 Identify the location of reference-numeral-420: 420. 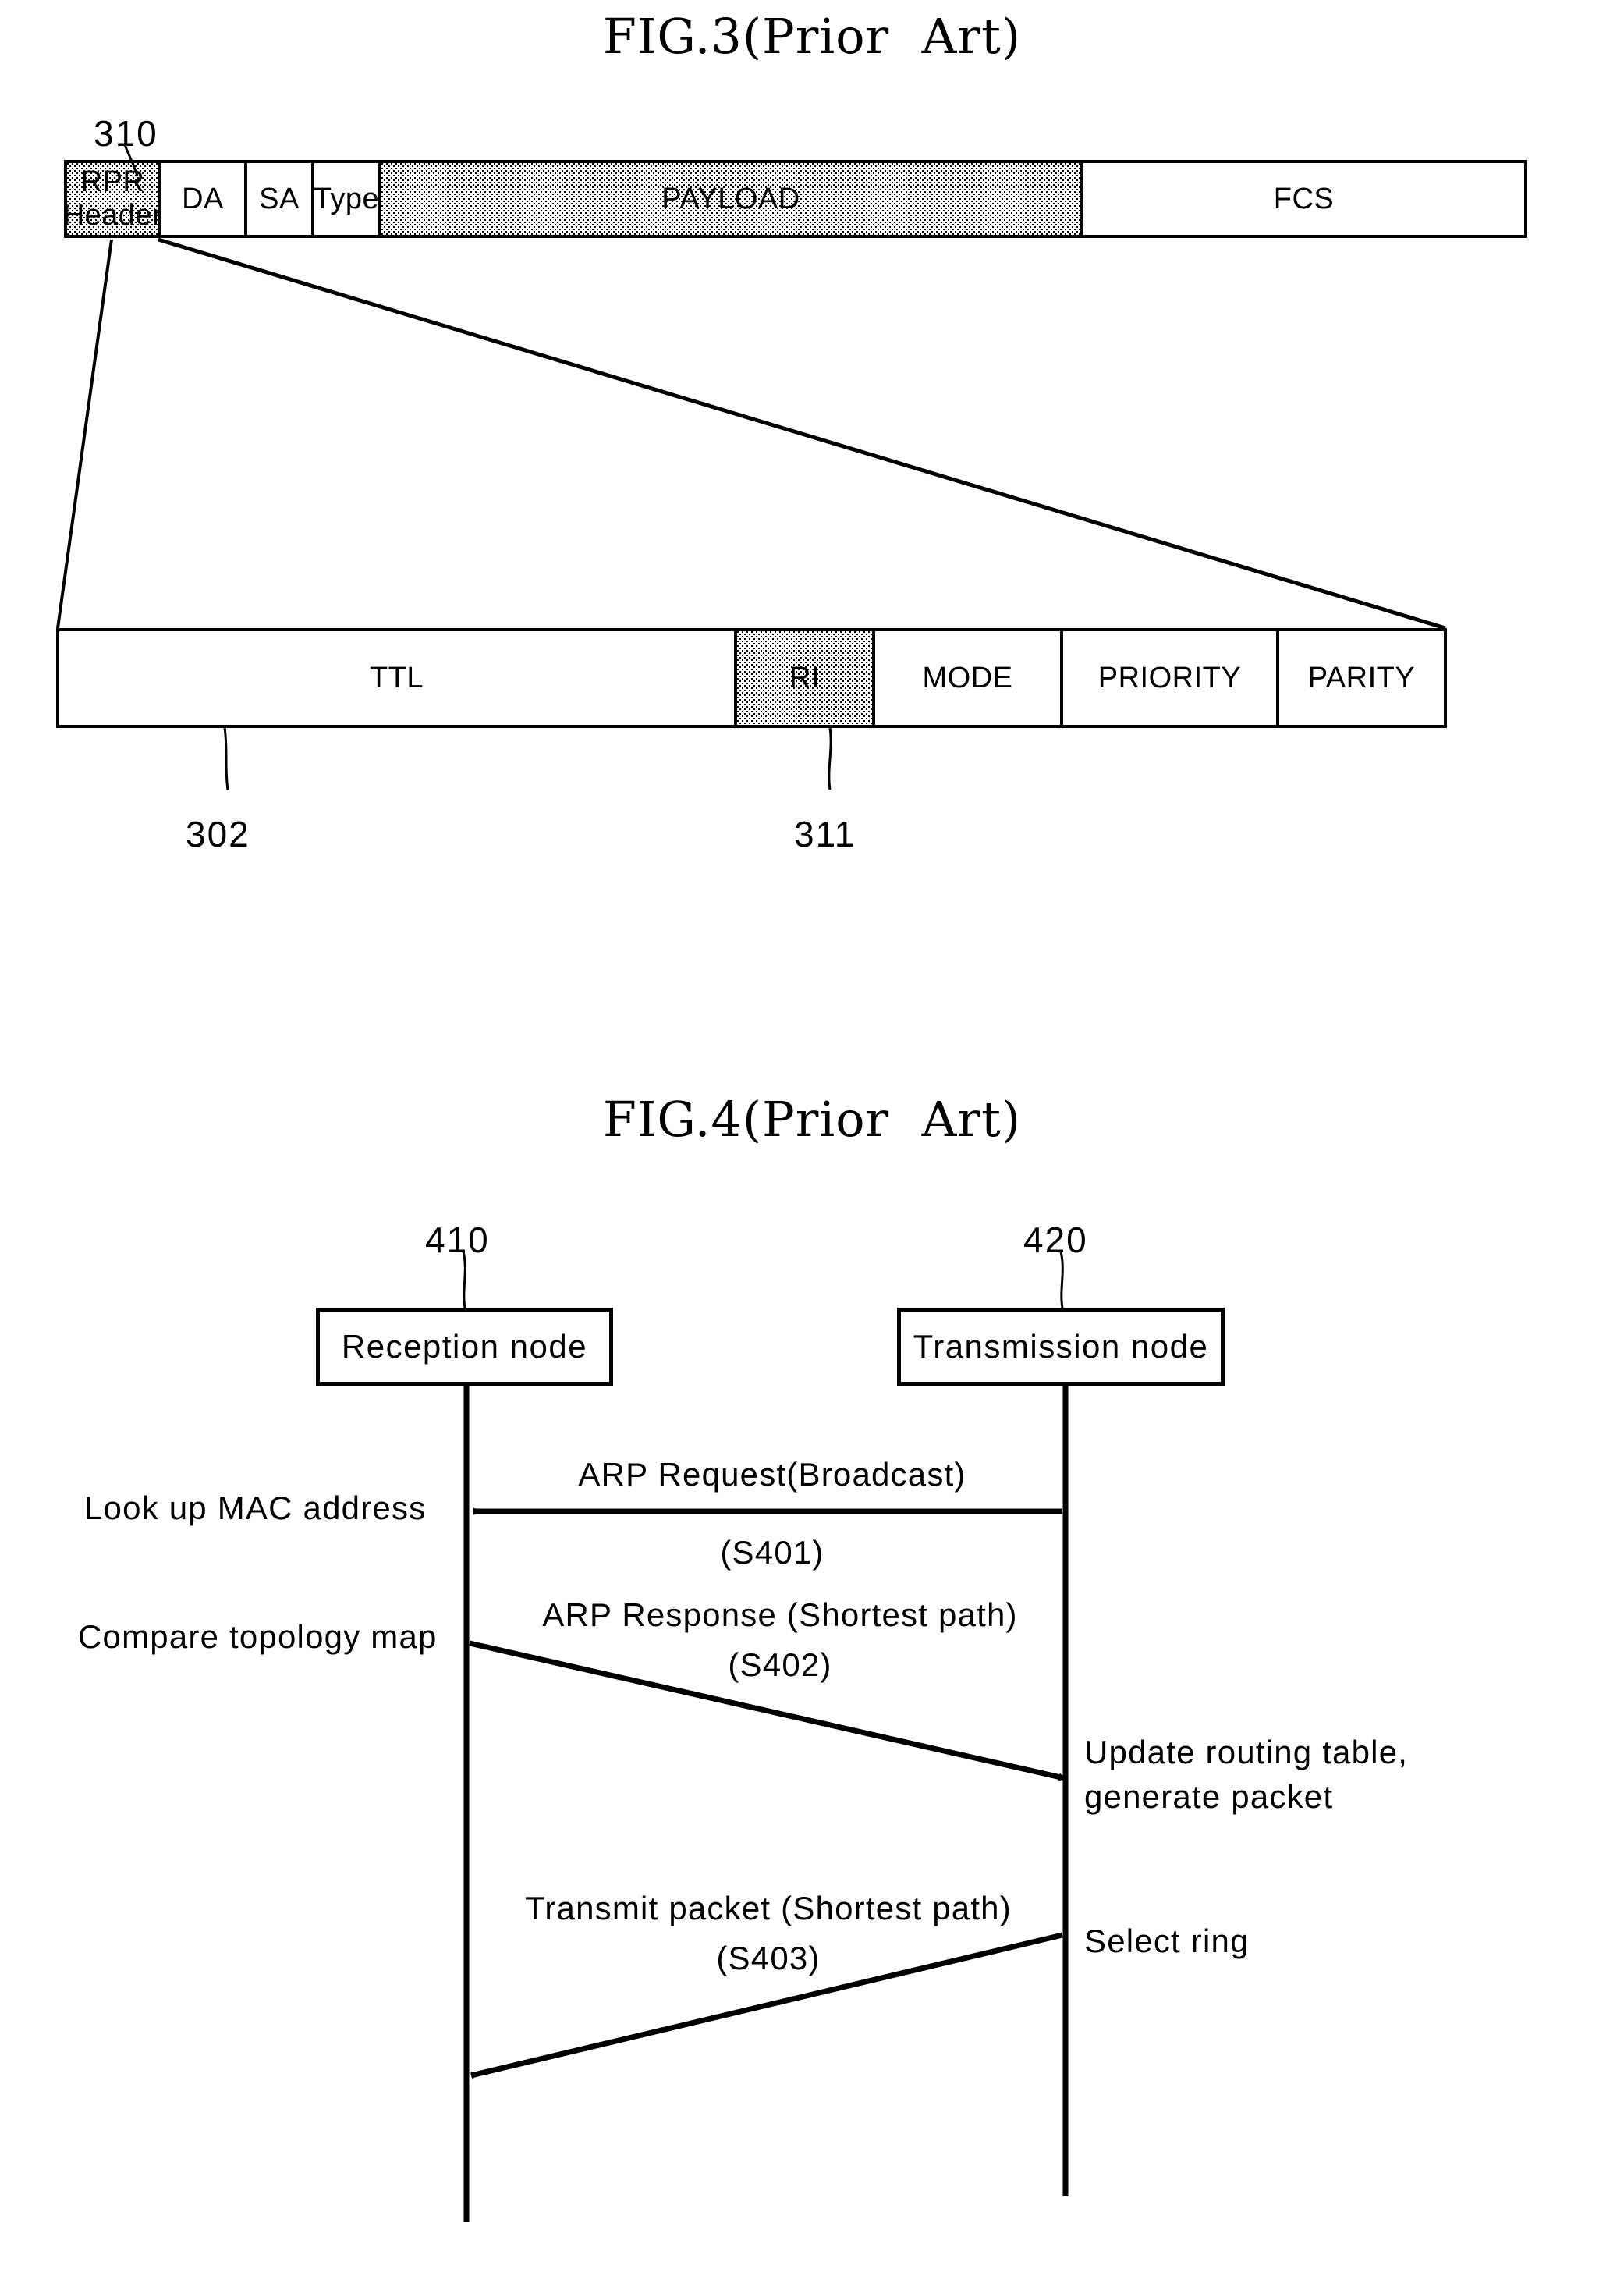
(1055, 1240).